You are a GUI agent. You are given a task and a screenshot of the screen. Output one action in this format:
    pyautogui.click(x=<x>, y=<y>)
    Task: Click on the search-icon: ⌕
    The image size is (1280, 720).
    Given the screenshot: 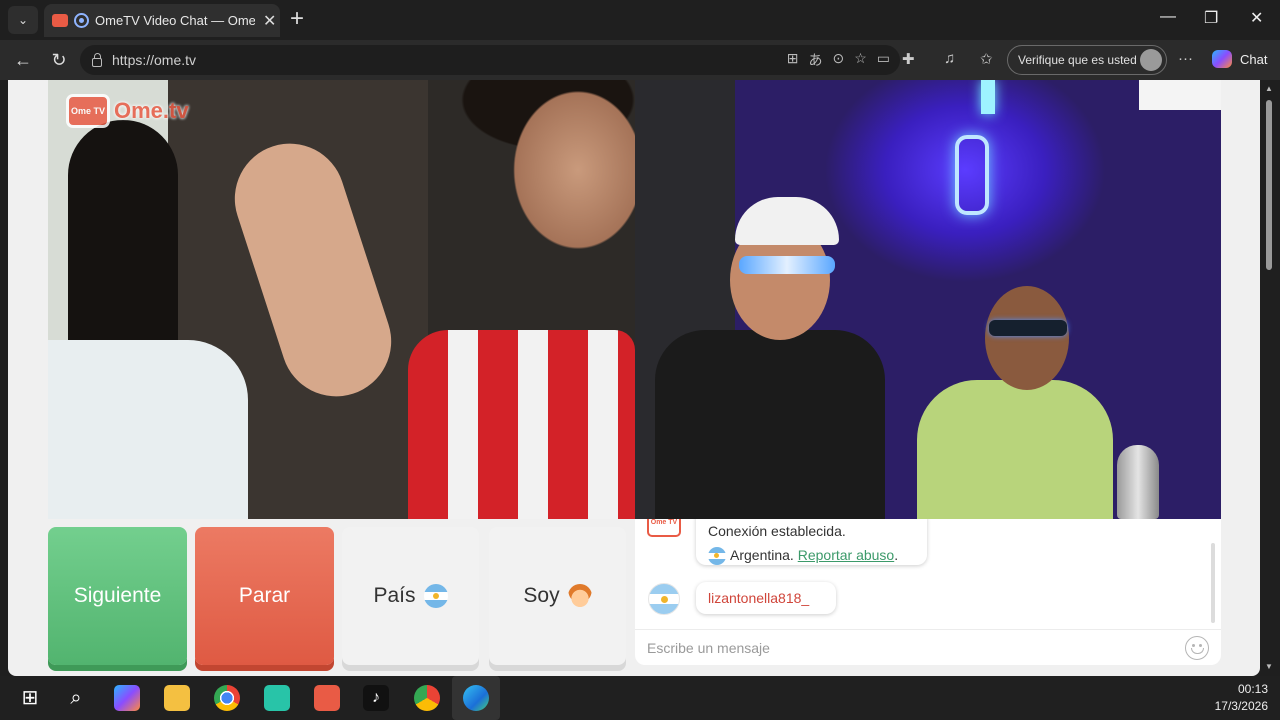 What is the action you would take?
    pyautogui.click(x=76, y=698)
    